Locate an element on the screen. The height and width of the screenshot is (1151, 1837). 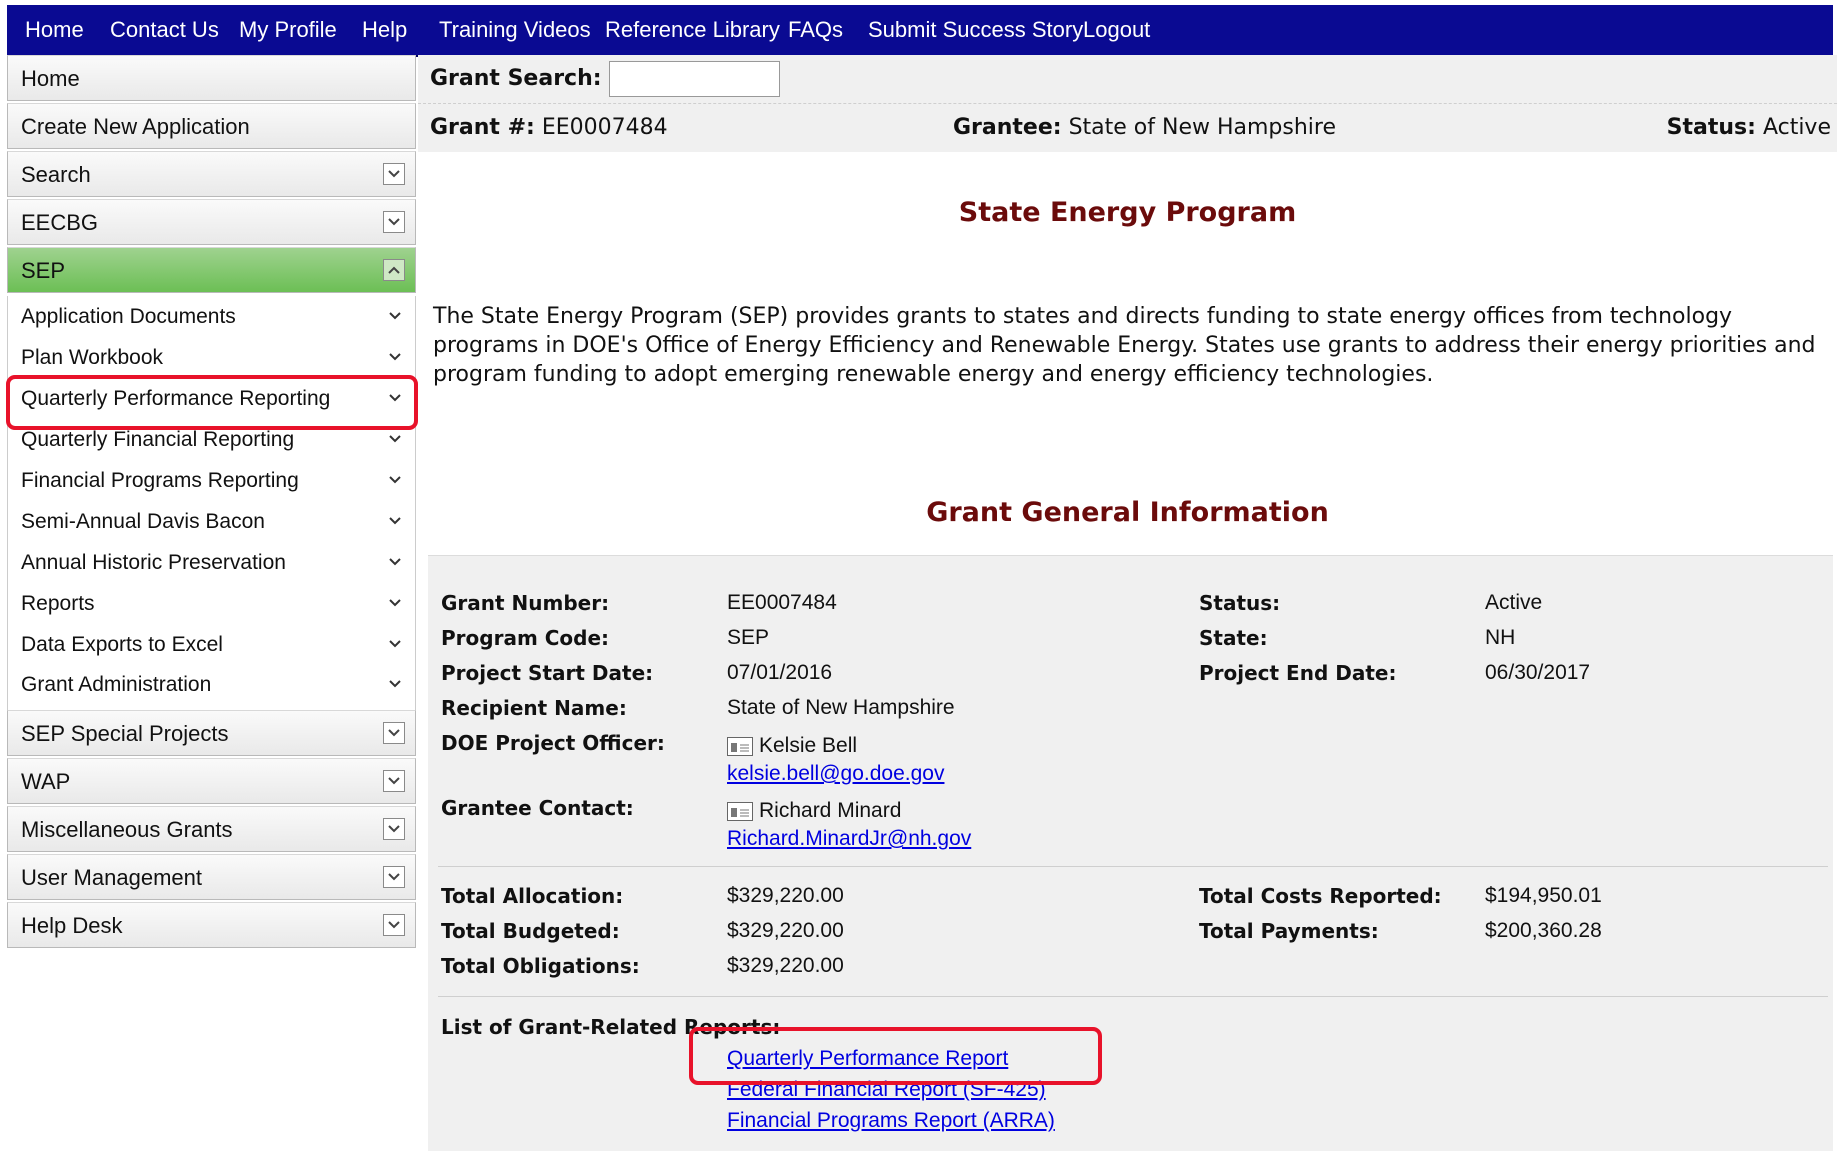
header-divider is located at coordinates (1127, 103).